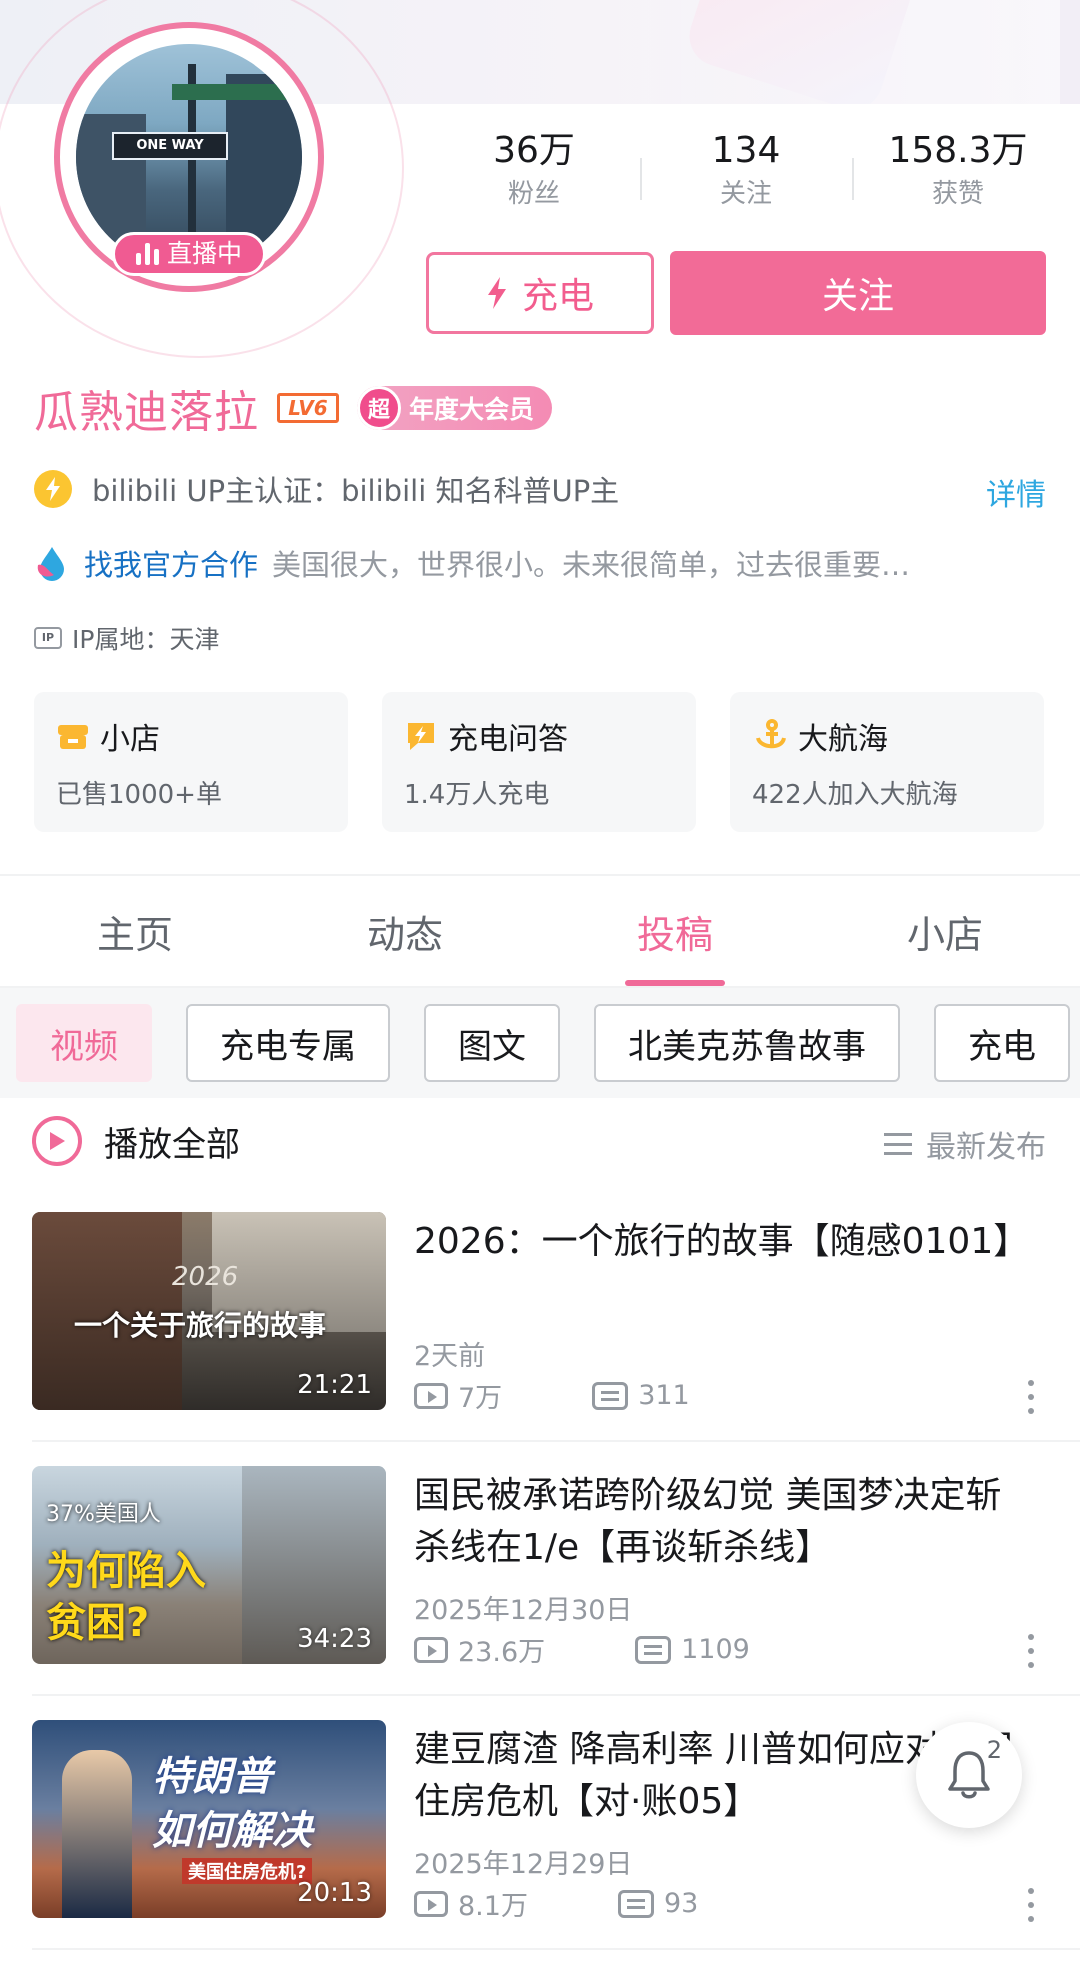  Describe the element at coordinates (212, 1777) in the screenshot. I see `thumb-headline: 特朗普` at that location.